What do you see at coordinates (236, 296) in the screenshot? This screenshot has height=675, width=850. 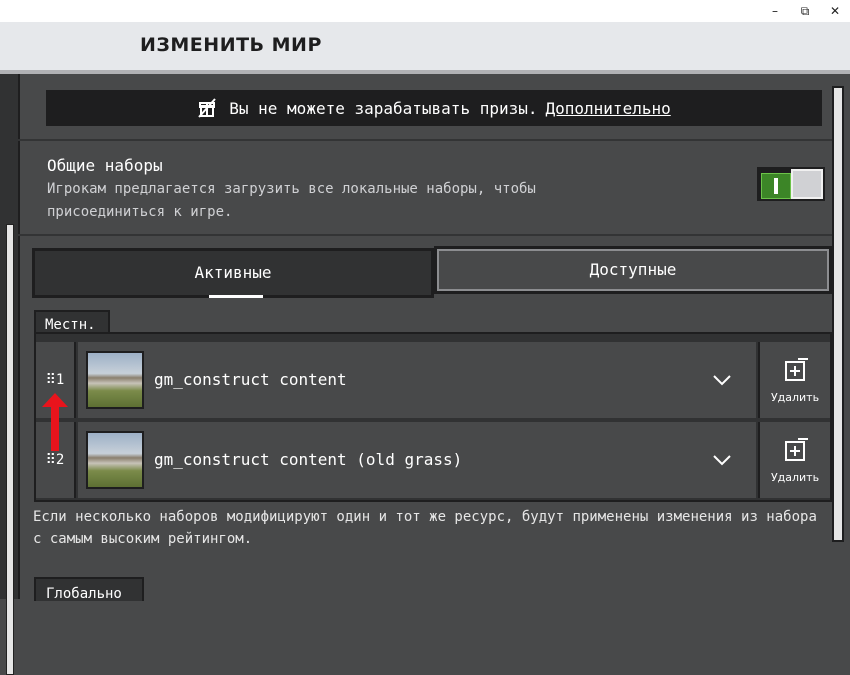 I see `tab-underline` at bounding box center [236, 296].